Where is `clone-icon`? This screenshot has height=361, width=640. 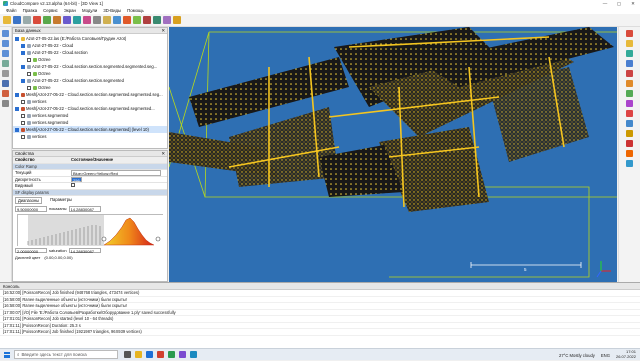 clone-icon is located at coordinates (47, 20).